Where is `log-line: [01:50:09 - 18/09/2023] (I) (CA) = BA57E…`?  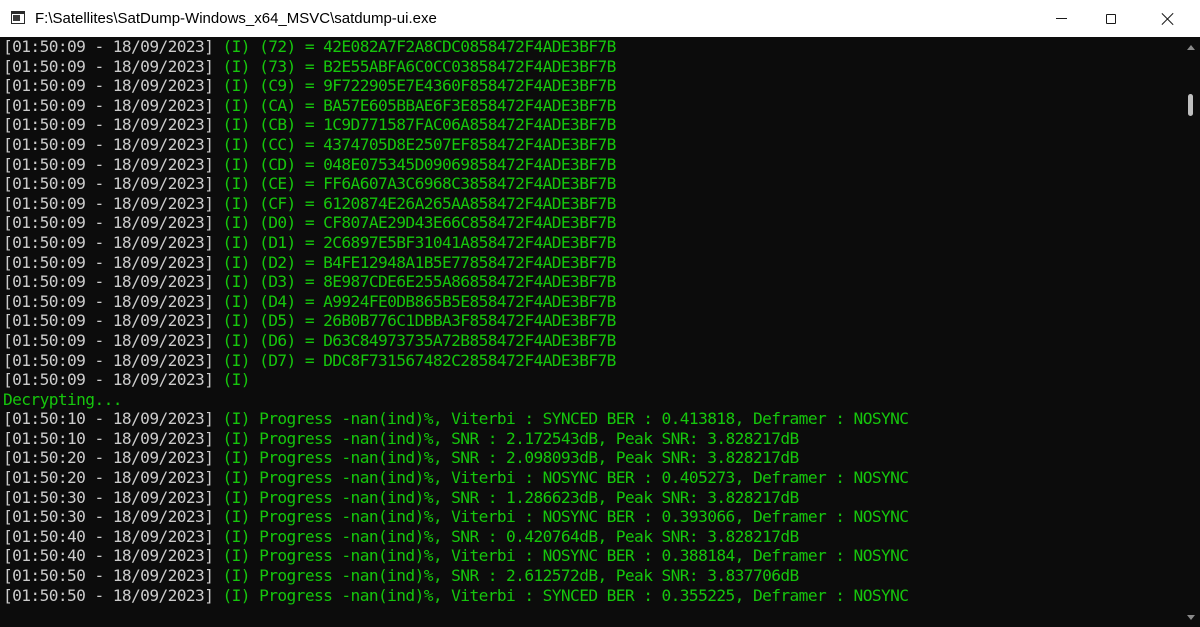 log-line: [01:50:09 - 18/09/2023] (I) (CA) = BA57E… is located at coordinates (590, 106).